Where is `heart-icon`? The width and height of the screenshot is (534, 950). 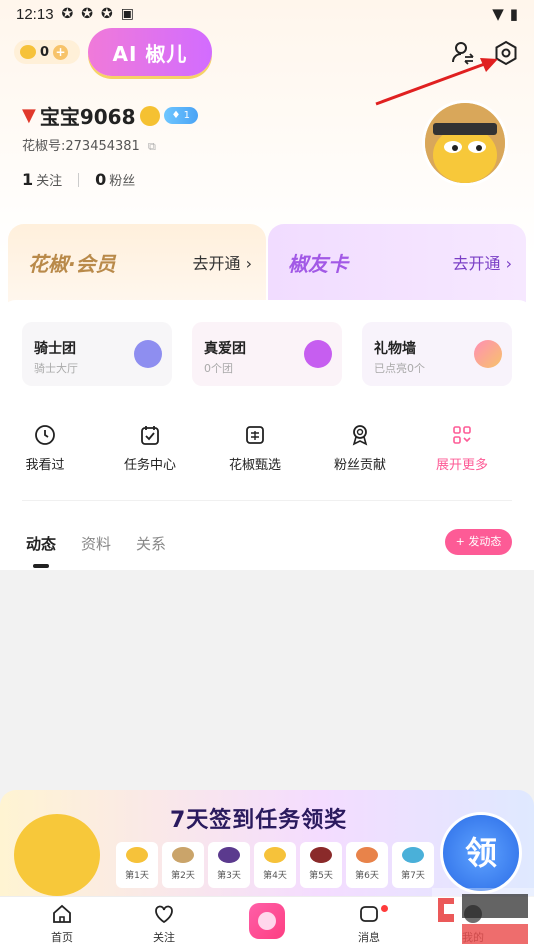
heart-icon is located at coordinates (488, 354).